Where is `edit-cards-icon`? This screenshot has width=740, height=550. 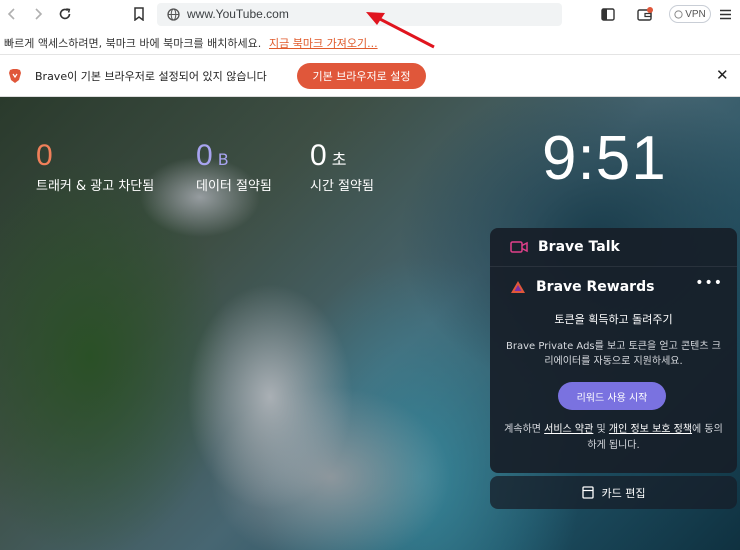 edit-cards-icon is located at coordinates (587, 492).